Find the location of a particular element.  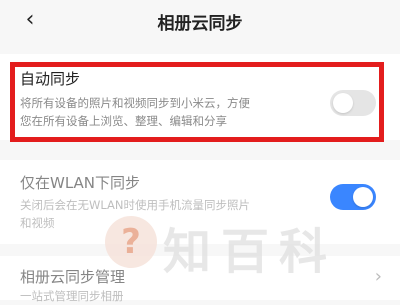

wlan-sync-toggle is located at coordinates (353, 197).